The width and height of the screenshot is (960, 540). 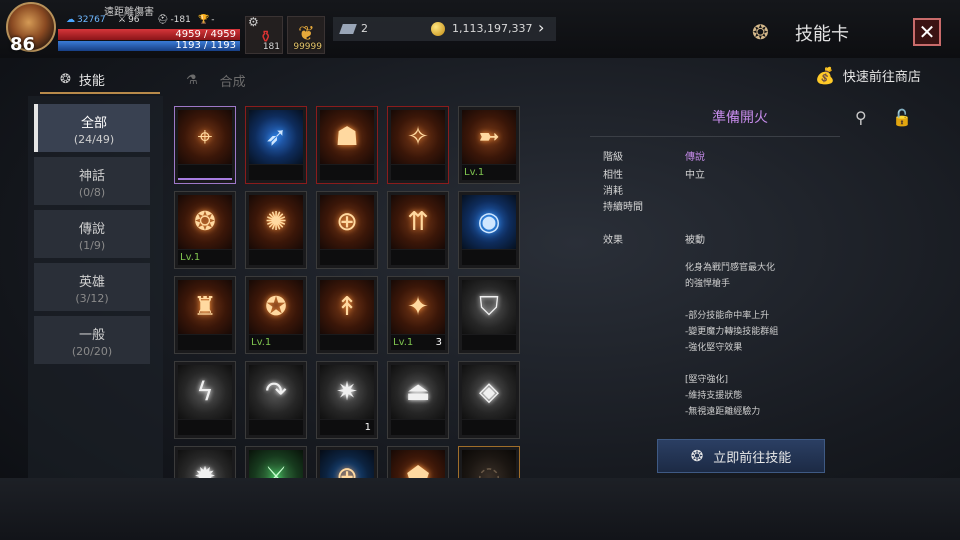 What do you see at coordinates (613, 240) in the screenshot?
I see `detail-label-effect: 效果` at bounding box center [613, 240].